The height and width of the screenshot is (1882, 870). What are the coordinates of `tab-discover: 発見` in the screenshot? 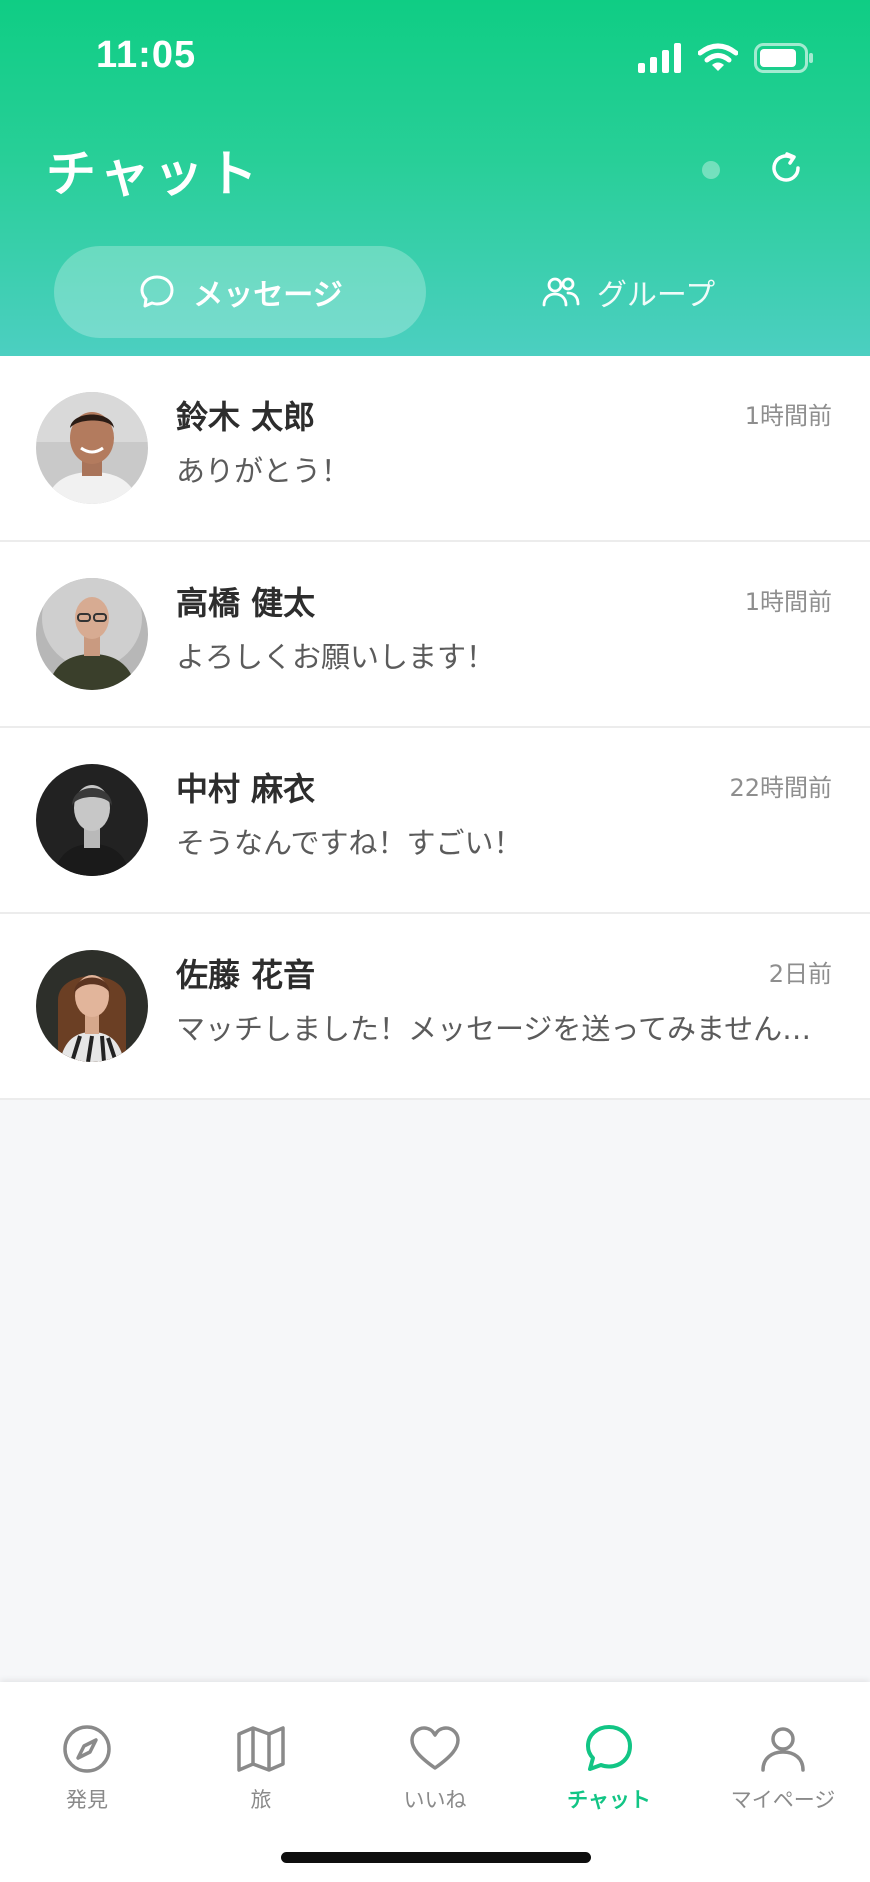 It's located at (87, 1777).